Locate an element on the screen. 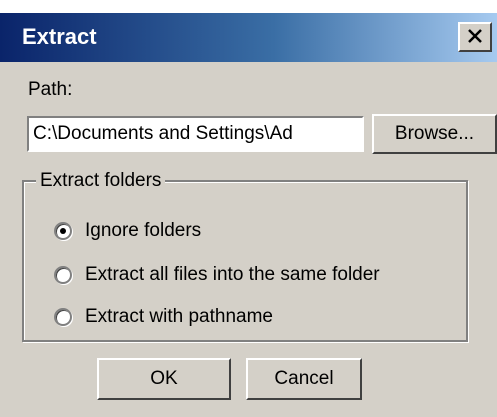 The height and width of the screenshot is (417, 497). radio-dot-icon is located at coordinates (63, 231).